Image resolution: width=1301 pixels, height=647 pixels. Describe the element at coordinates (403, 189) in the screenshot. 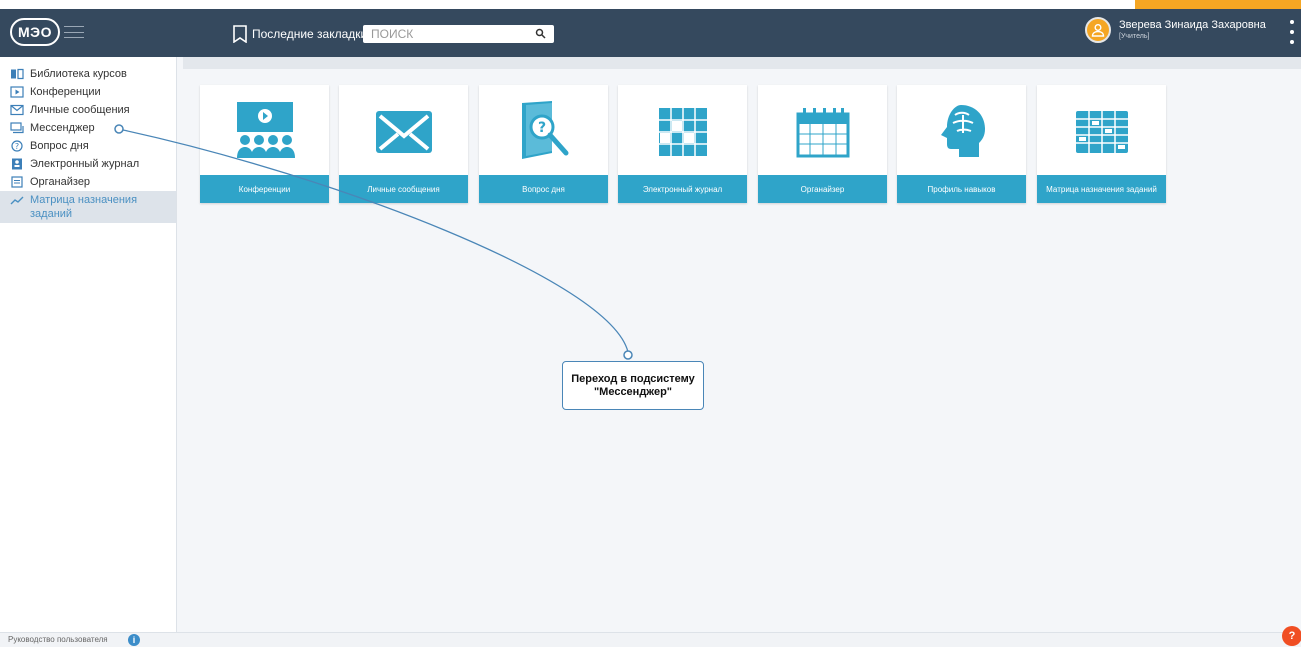

I see `tile-label: Личные сообщения` at that location.